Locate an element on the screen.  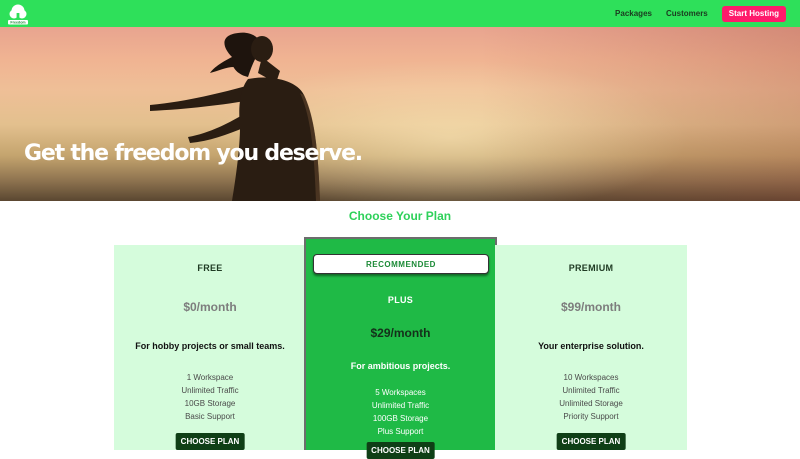
plan-description: For hobby projects or small teams. is located at coordinates (210, 346).